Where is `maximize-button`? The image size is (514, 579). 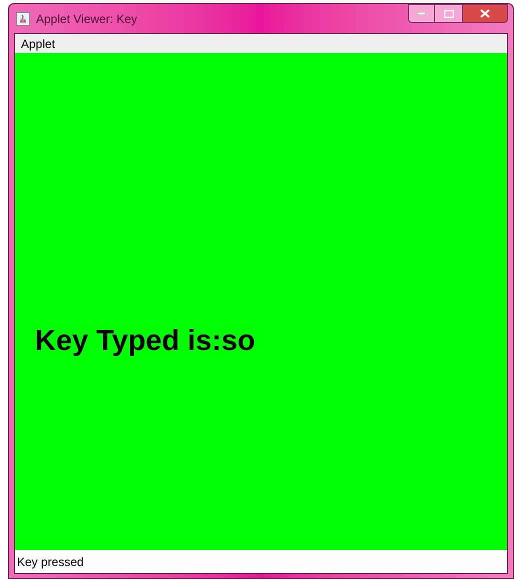 maximize-button is located at coordinates (448, 13).